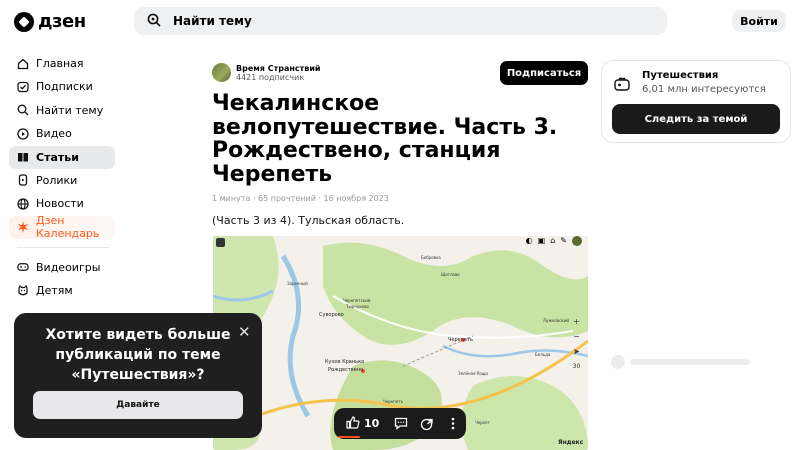 This screenshot has height=450, width=800. I want to click on map-label-cherepetsky: Черепетский, so click(357, 300).